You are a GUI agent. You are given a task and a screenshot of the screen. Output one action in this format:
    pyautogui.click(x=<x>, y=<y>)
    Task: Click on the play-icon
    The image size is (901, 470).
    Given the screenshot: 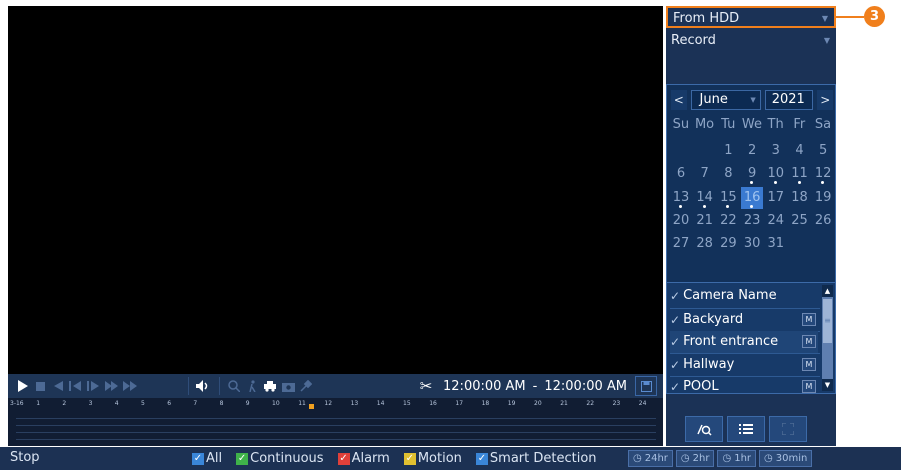 What is the action you would take?
    pyautogui.click(x=22, y=386)
    